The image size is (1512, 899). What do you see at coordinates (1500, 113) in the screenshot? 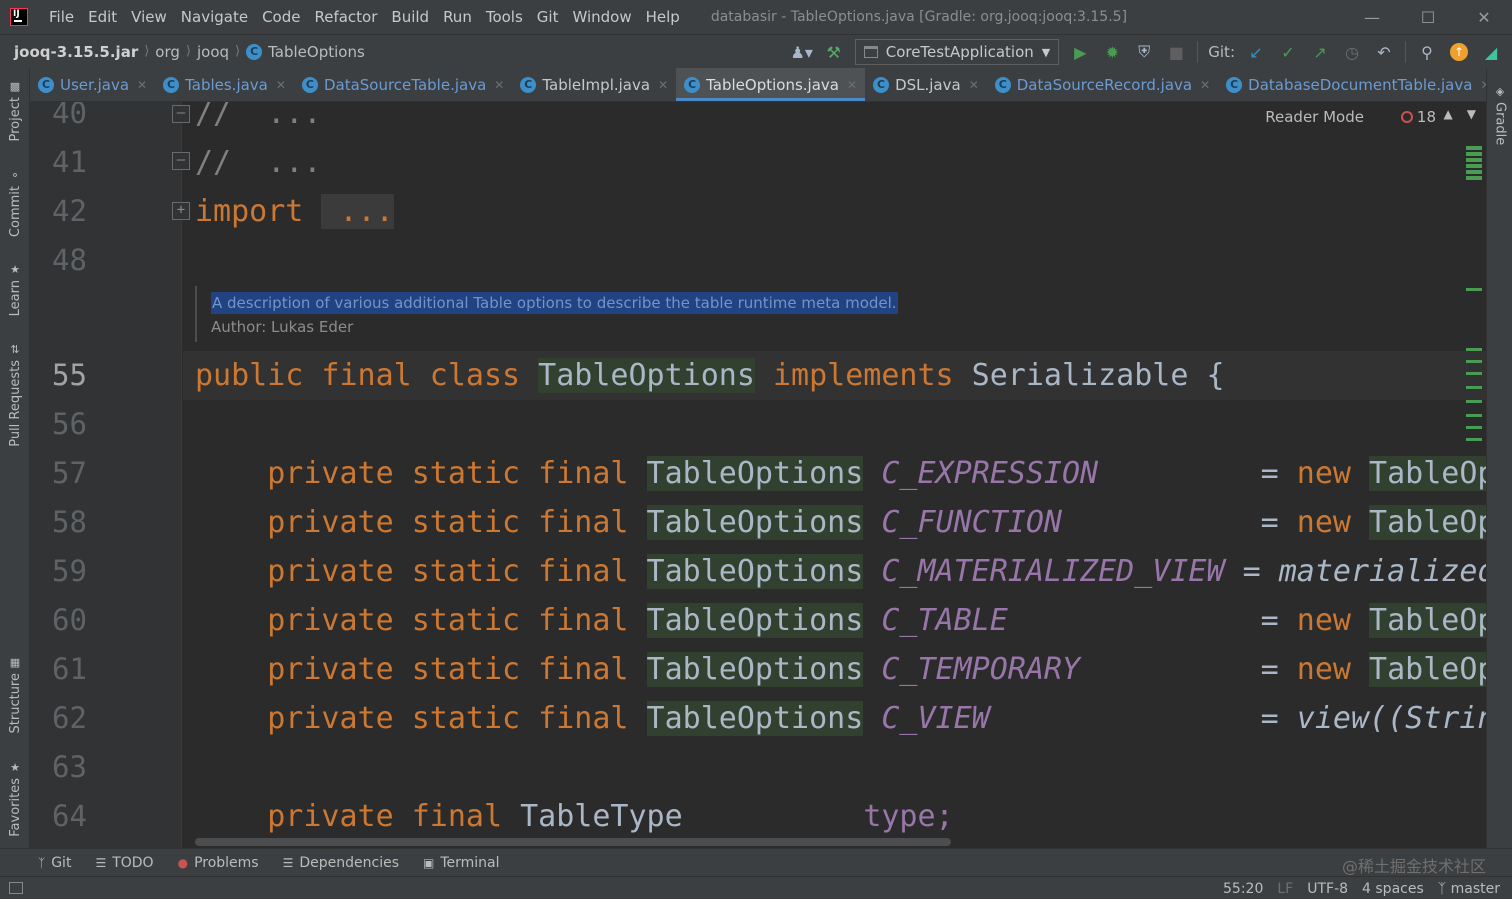
I see `tool-tab-gradle: ◈ Gradle` at bounding box center [1500, 113].